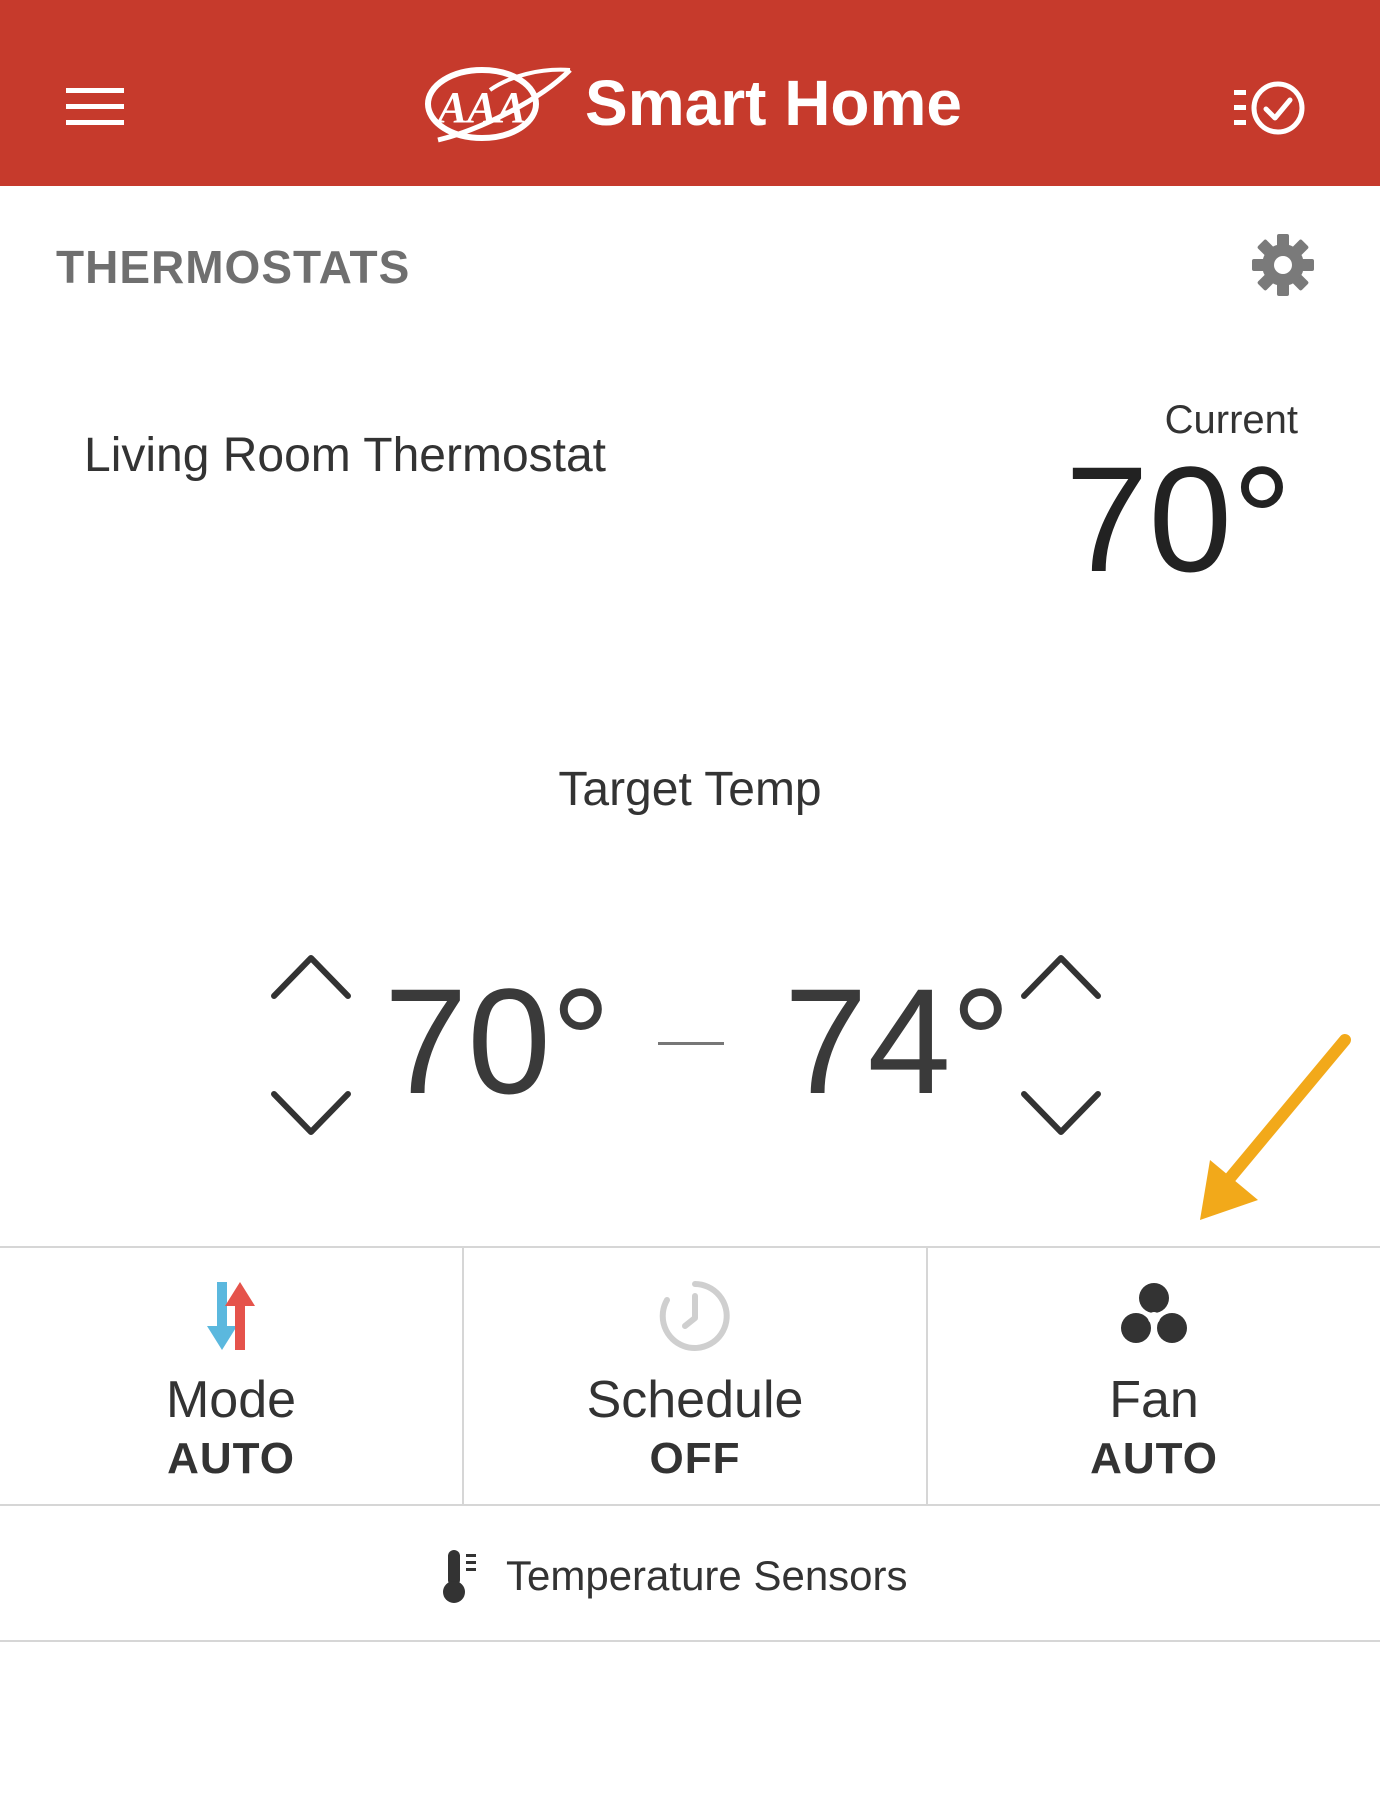 The height and width of the screenshot is (1799, 1380). I want to click on aaa-smart-home-logo: AAA Smart Home, so click(710, 110).